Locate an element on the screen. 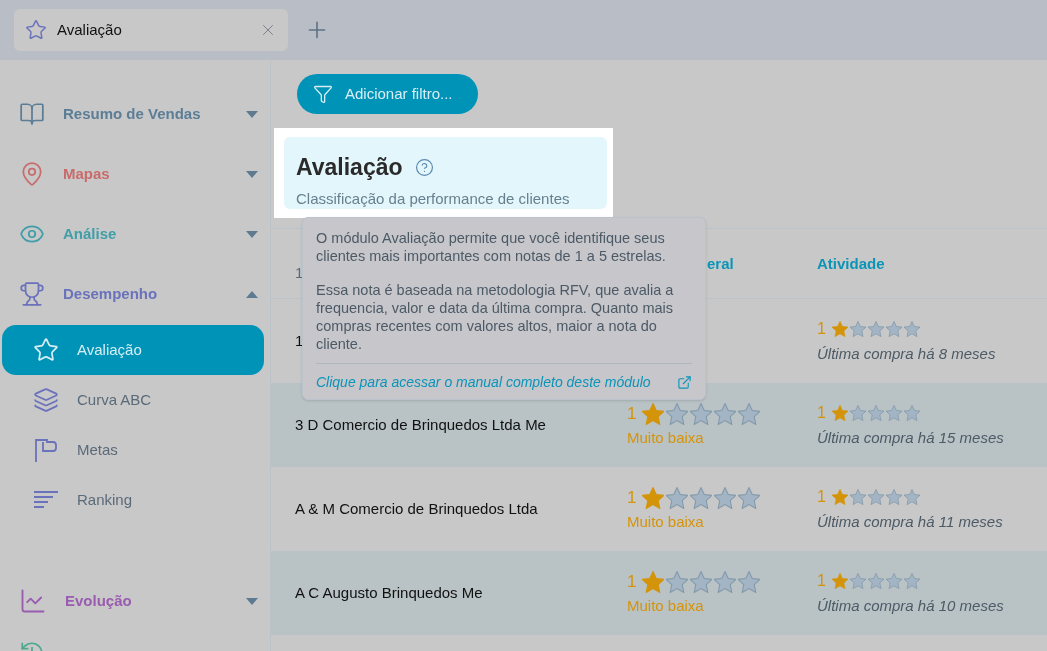  last-purchase: Última compra há 15 meses is located at coordinates (910, 437).